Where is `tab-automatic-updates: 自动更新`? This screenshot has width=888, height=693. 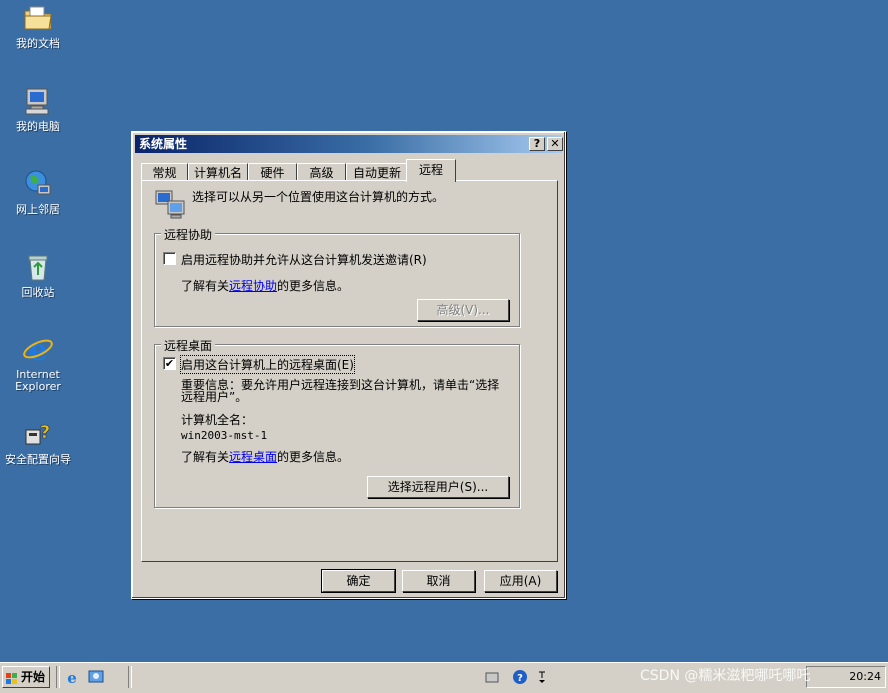 tab-automatic-updates: 自动更新 is located at coordinates (377, 172).